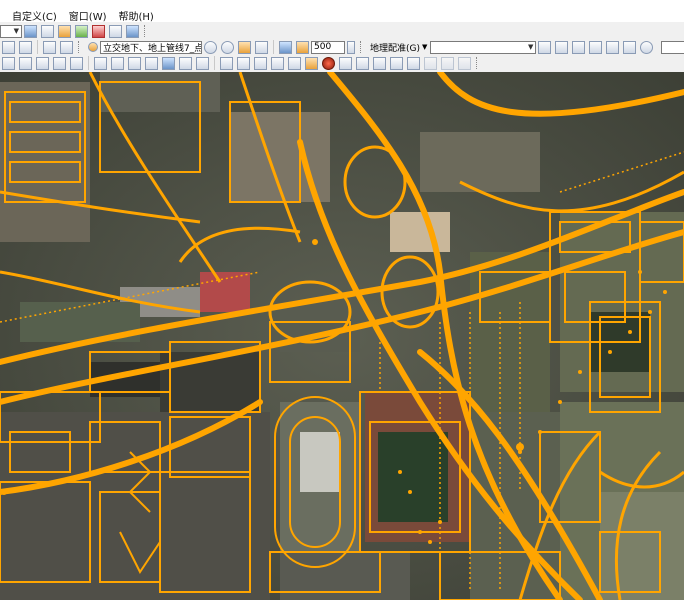 The image size is (684, 600). I want to click on arc-icon, so click(59, 63).